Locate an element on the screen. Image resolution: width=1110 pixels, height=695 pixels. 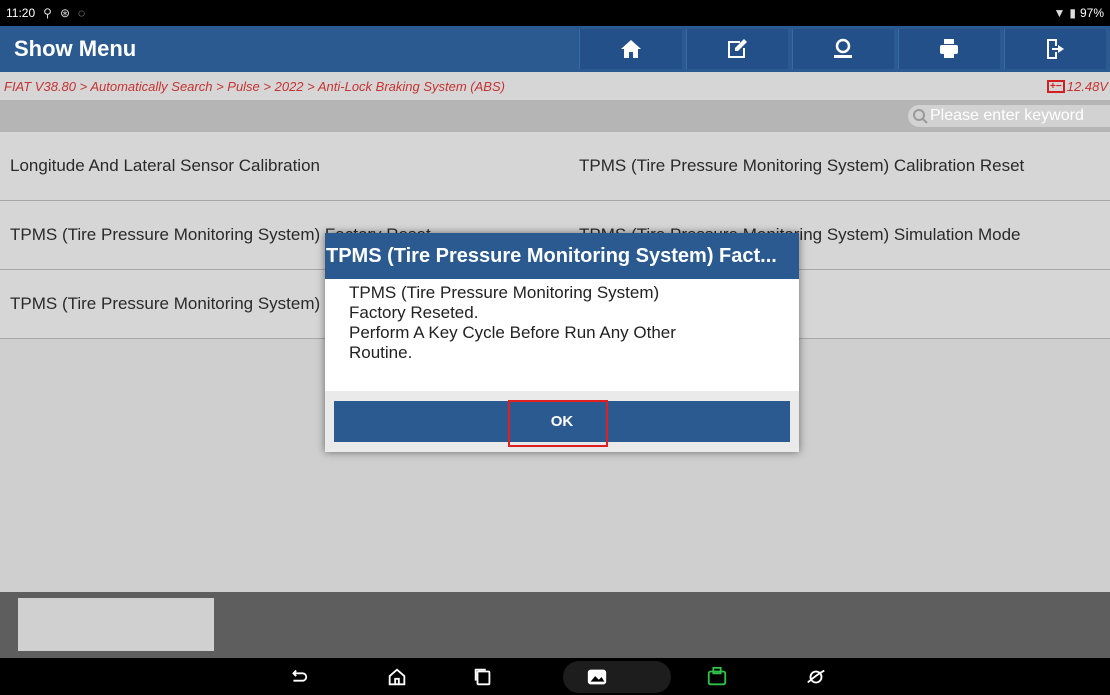
vci-status-icon: ⚲ is located at coordinates (47, 13).